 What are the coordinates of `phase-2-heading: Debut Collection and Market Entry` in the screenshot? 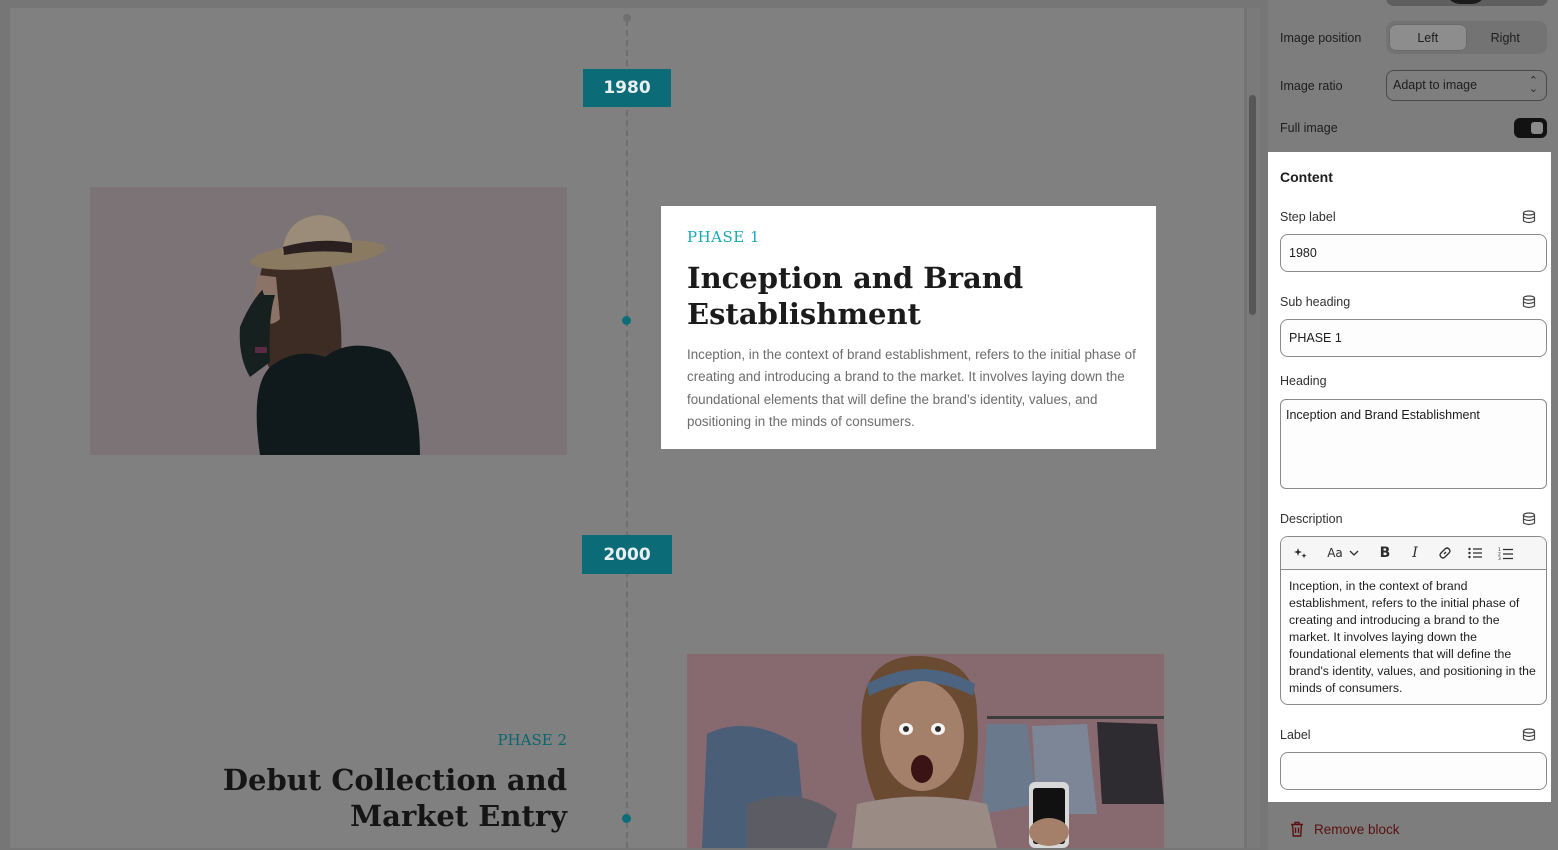 It's located at (394, 798).